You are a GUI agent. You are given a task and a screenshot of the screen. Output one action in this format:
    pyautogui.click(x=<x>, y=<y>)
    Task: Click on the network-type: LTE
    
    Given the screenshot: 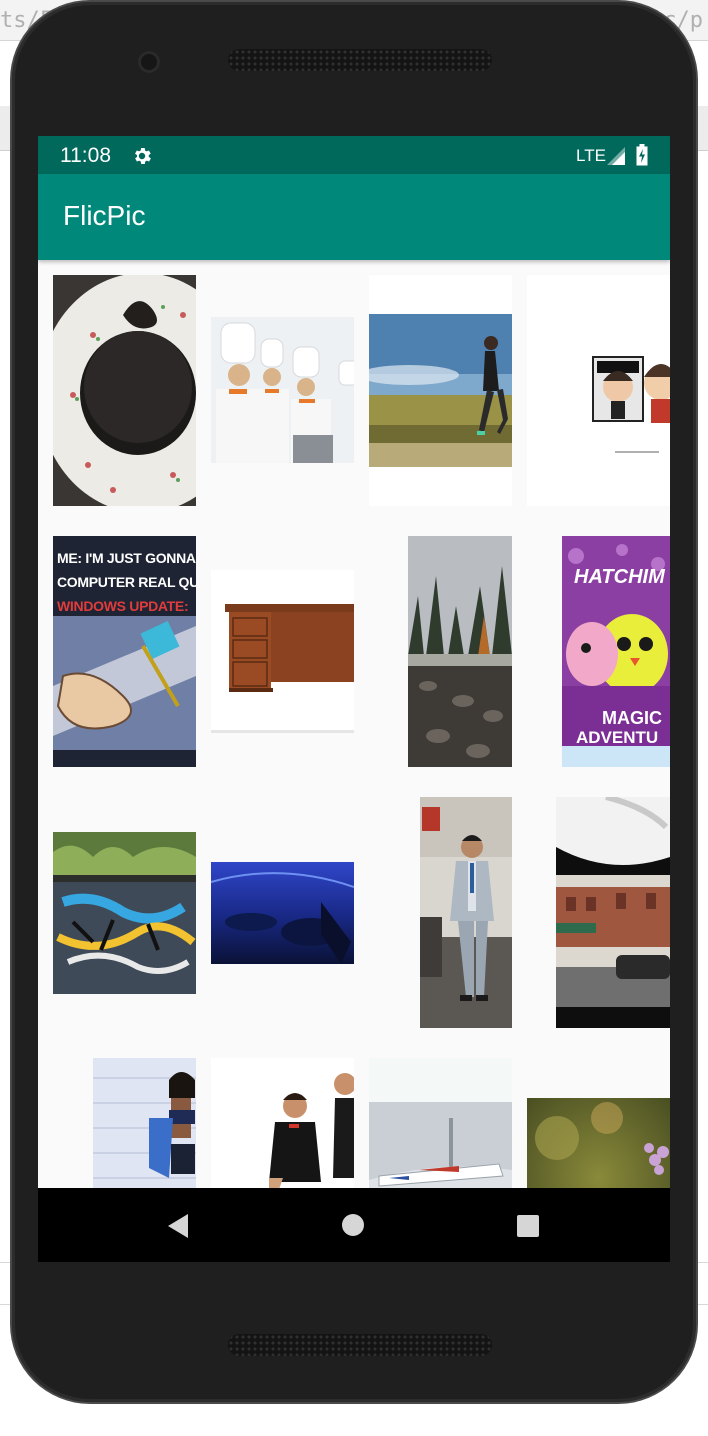 What is the action you would take?
    pyautogui.click(x=591, y=155)
    